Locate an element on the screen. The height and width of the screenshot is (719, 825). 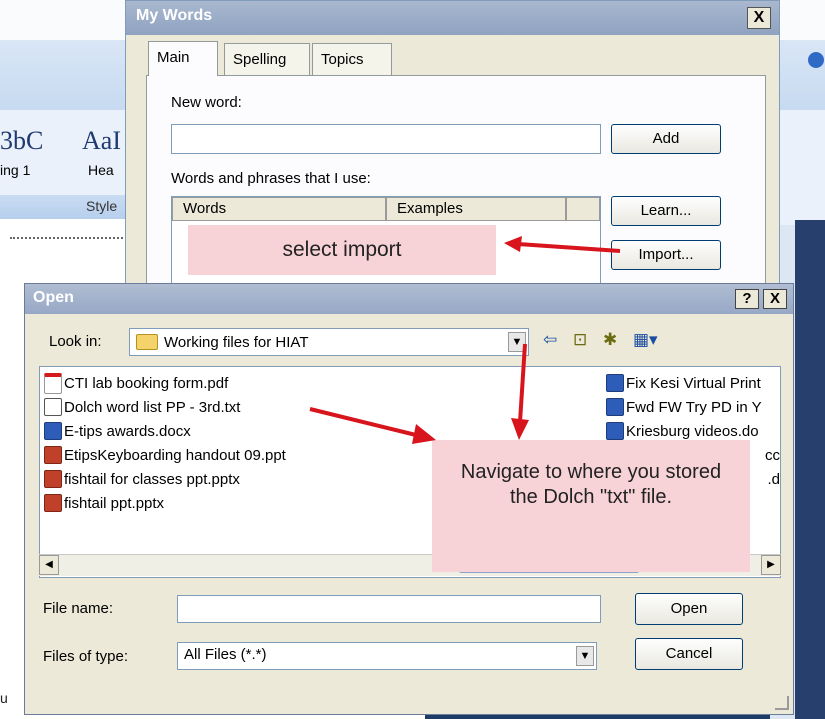
word-styles-gallery: 3bC AaI ing 1 Hea is located at coordinates (70, 152).